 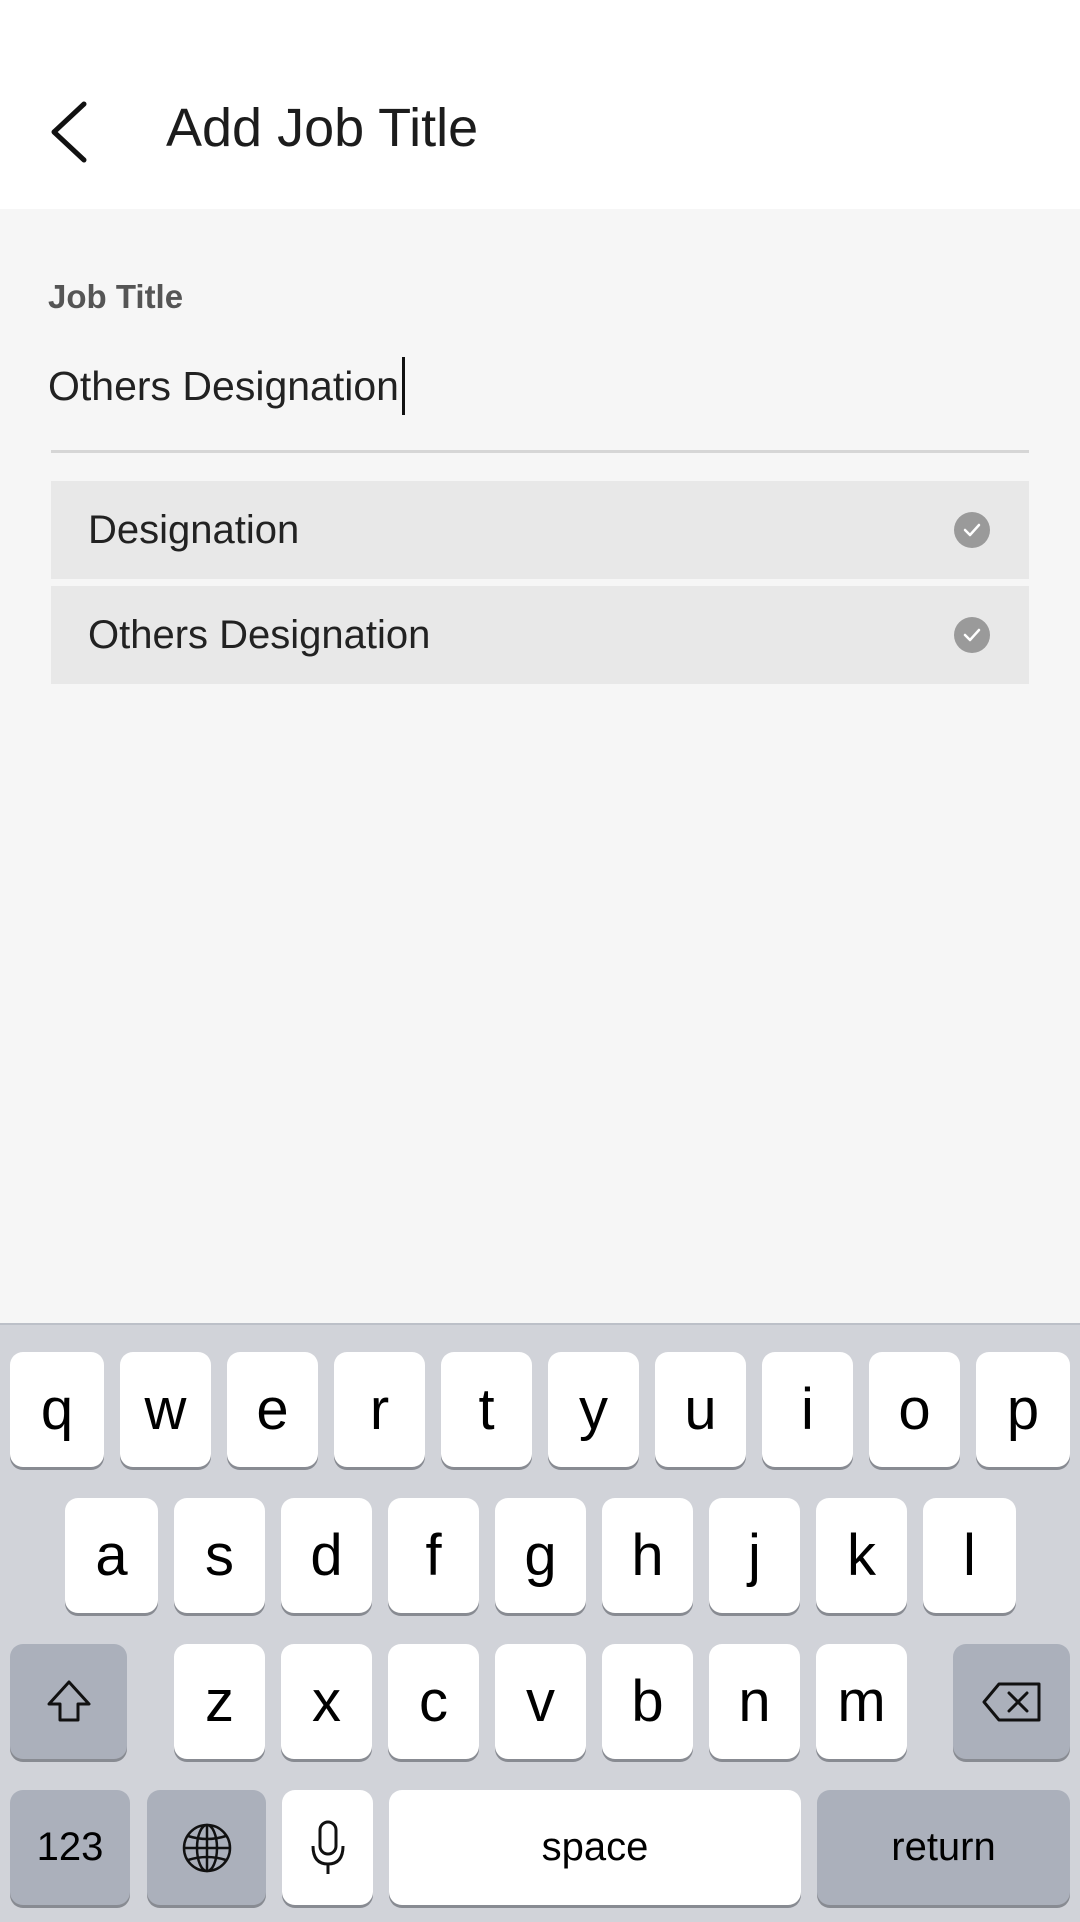 I want to click on key-w: w, so click(x=165, y=1409).